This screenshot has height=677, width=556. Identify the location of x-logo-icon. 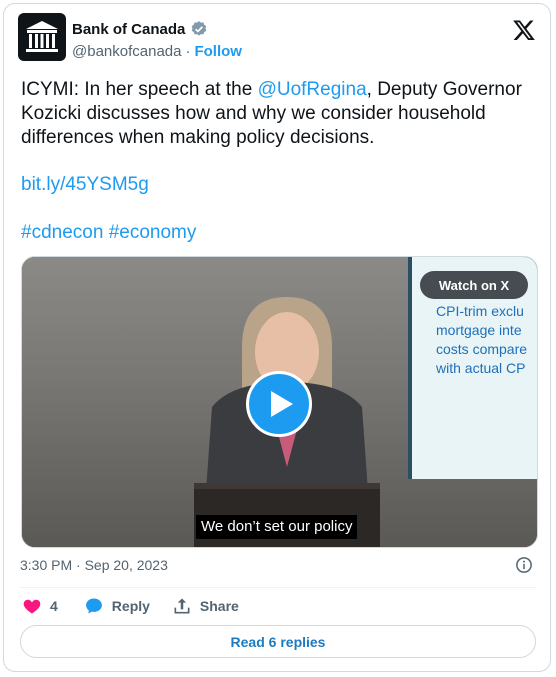
(524, 30).